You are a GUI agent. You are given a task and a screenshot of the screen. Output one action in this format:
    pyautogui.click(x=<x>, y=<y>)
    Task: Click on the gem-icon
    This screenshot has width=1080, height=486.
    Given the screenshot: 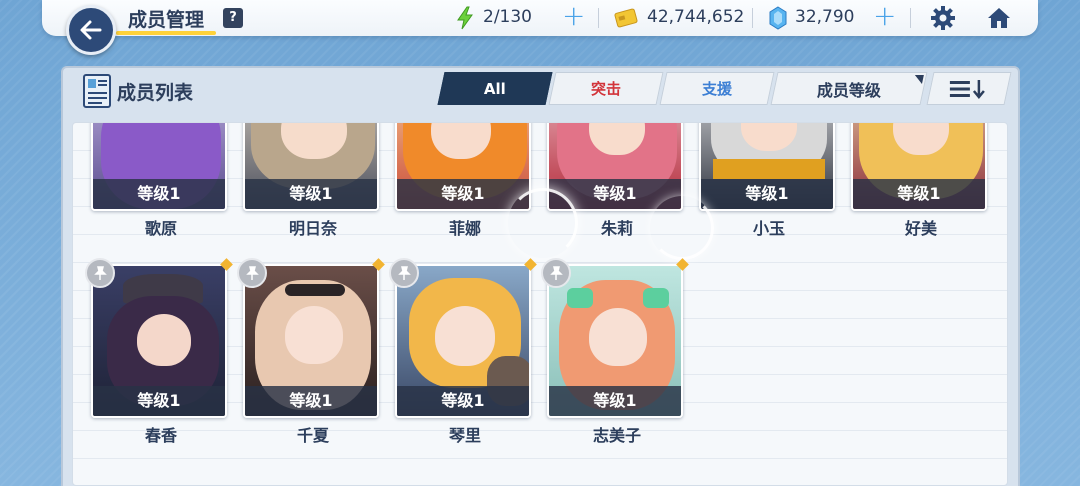 What is the action you would take?
    pyautogui.click(x=778, y=18)
    